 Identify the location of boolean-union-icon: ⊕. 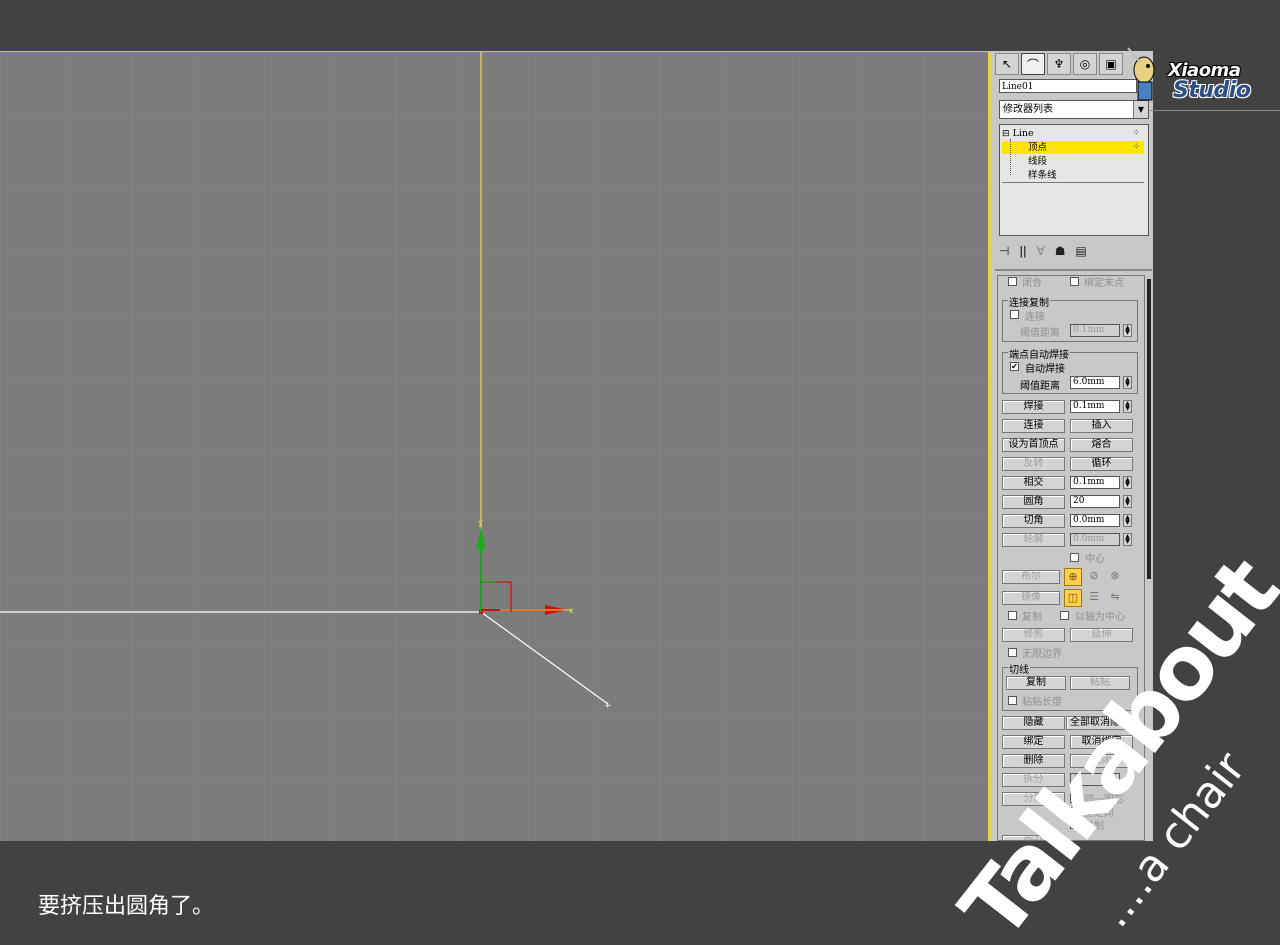
(1073, 577).